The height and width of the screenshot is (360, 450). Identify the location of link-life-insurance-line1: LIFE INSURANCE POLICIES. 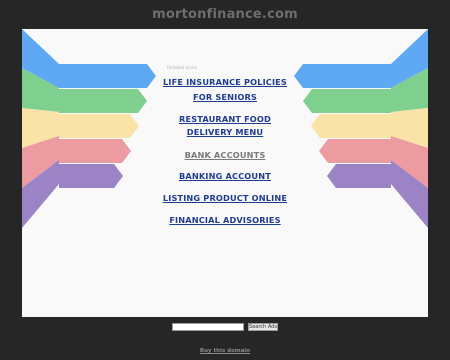
(225, 82).